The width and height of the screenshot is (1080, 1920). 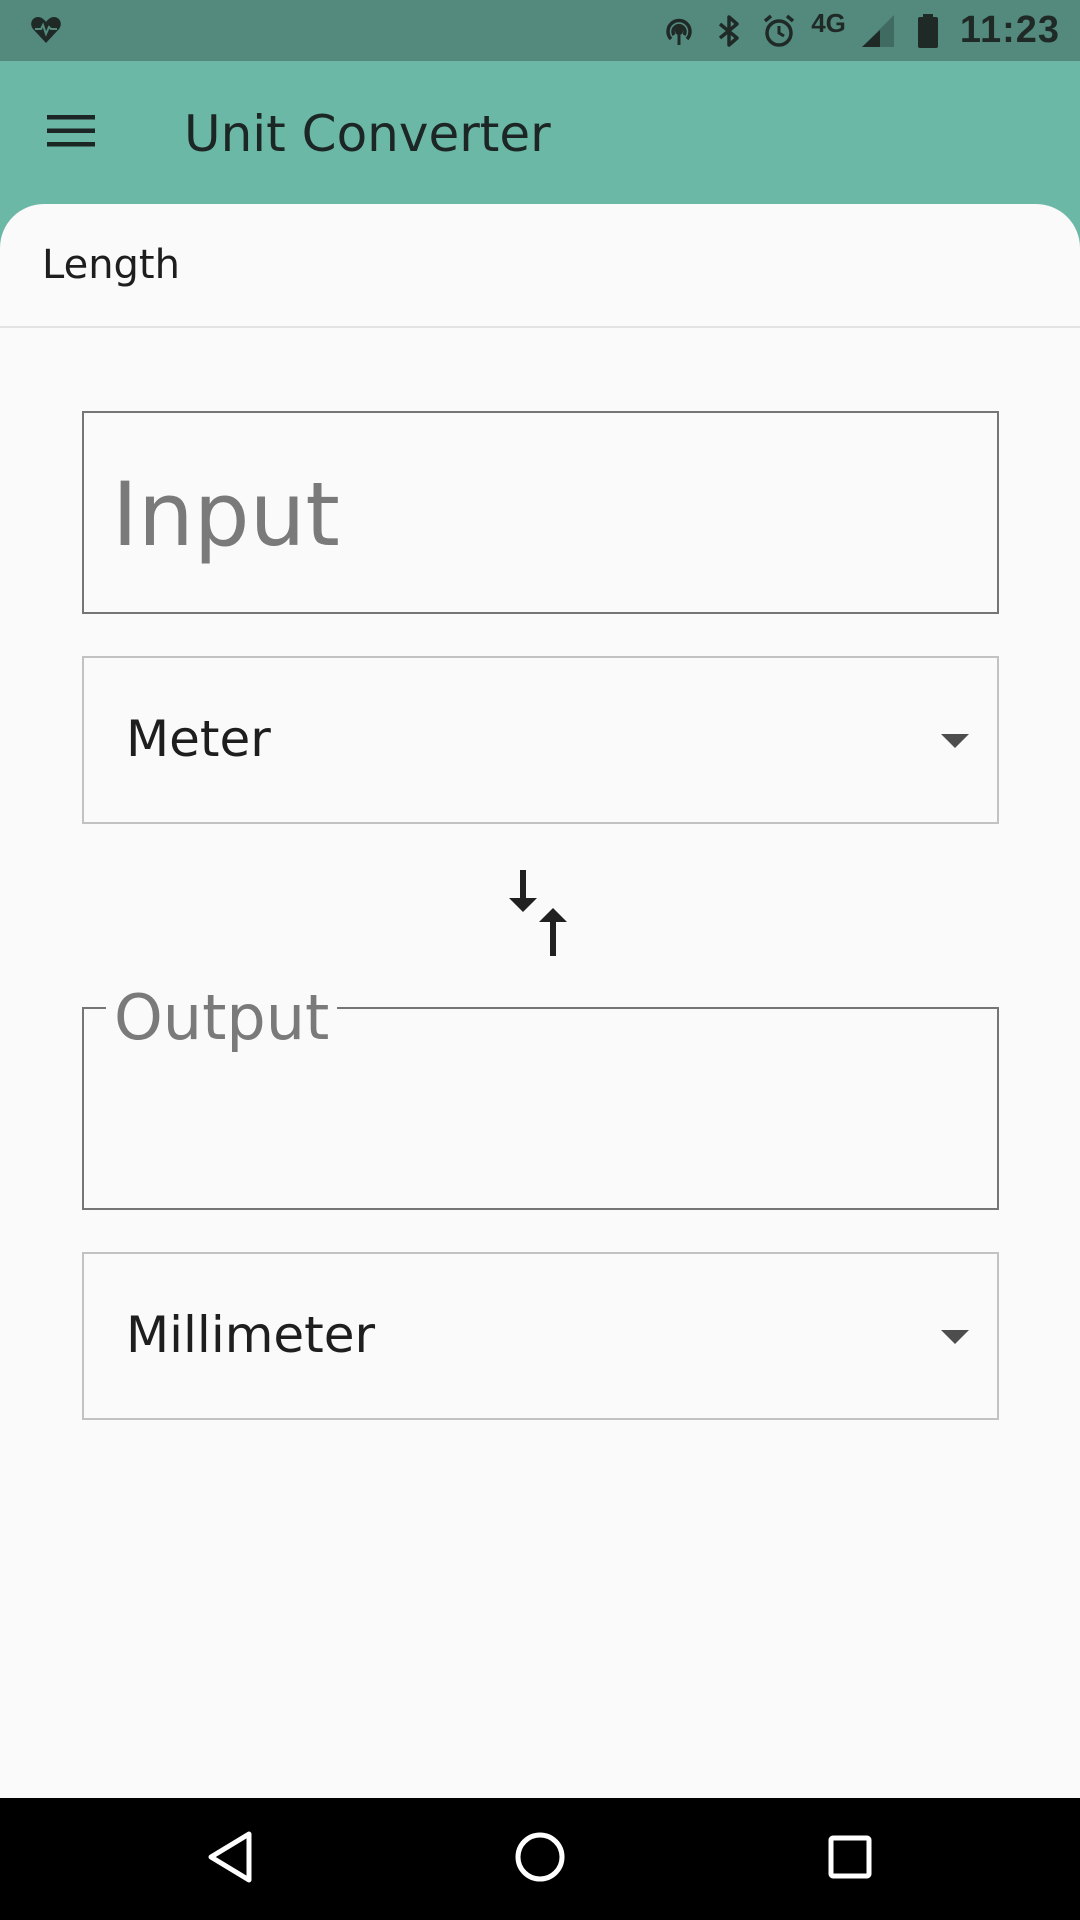 I want to click on category-label: Length, so click(x=111, y=265).